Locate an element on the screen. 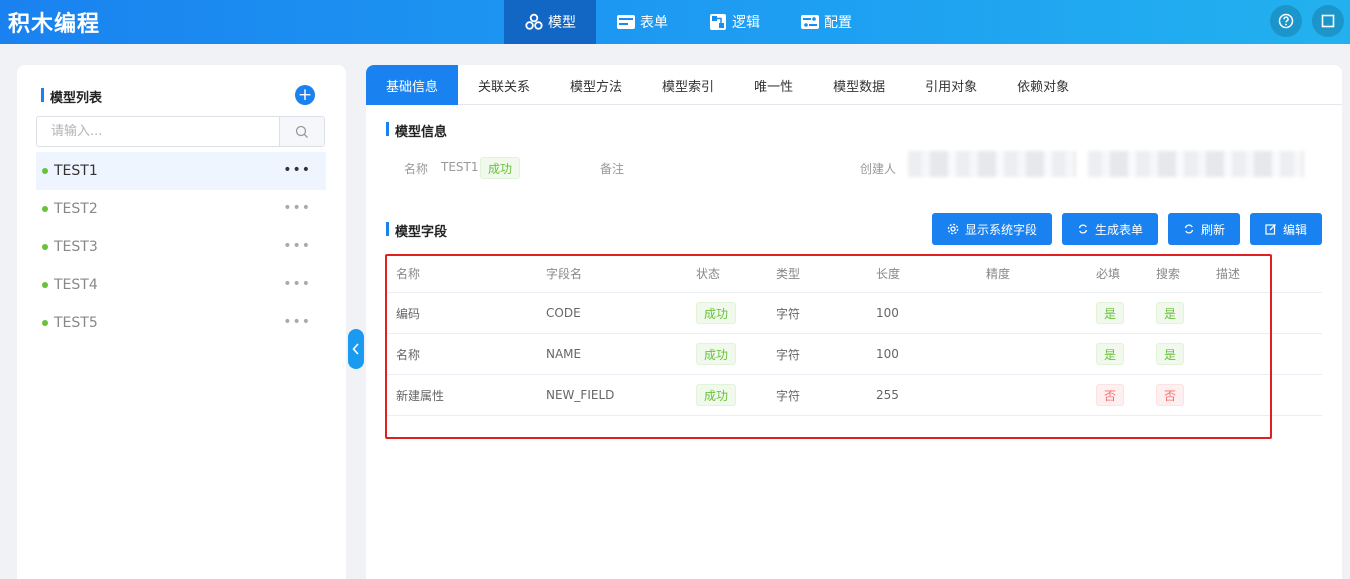 Image resolution: width=1350 pixels, height=579 pixels. redacted-info is located at coordinates (1196, 164).